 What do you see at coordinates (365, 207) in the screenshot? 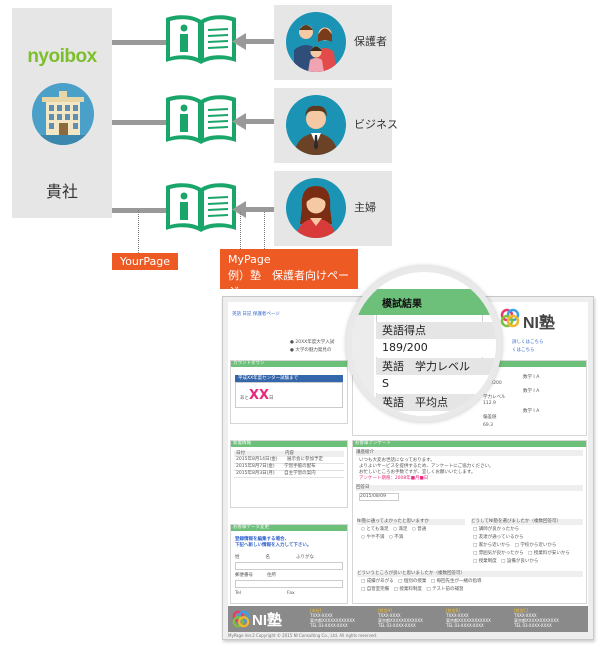
I see `persona-label: 主婦` at bounding box center [365, 207].